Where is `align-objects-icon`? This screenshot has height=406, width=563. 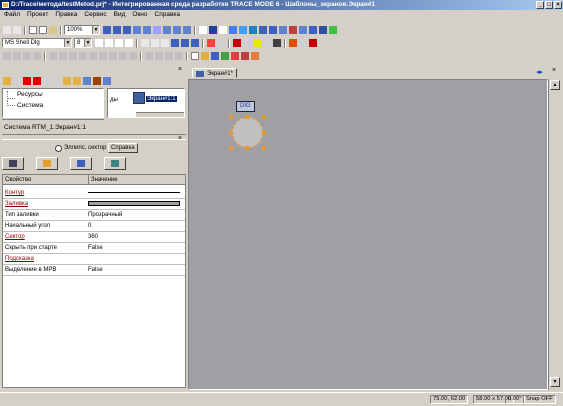 align-objects-icon is located at coordinates (53, 56).